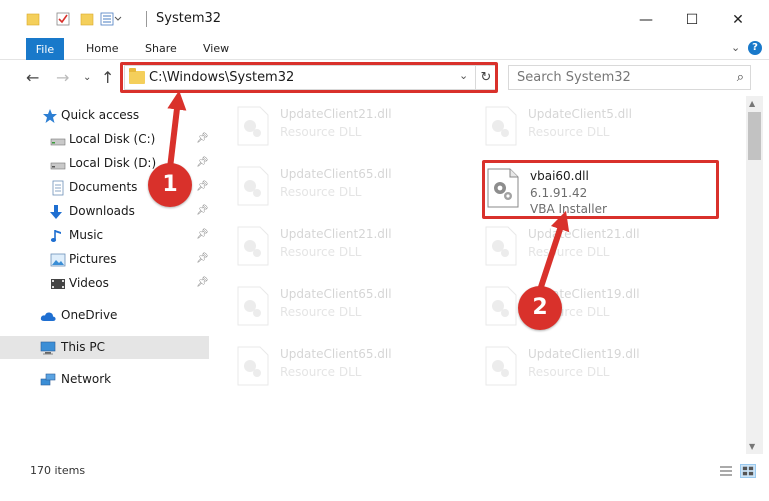  What do you see at coordinates (384, 19) in the screenshot?
I see `title-bar: System32 — ☐ ✕` at bounding box center [384, 19].